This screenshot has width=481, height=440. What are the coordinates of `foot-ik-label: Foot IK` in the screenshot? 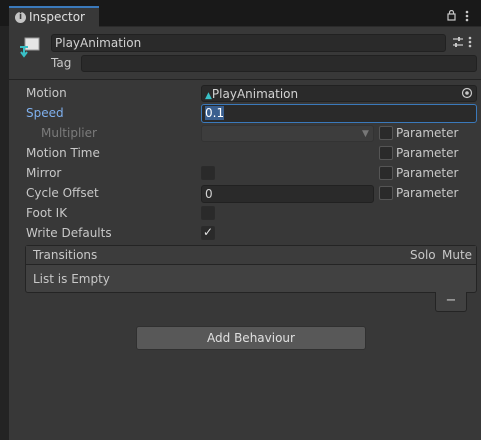 It's located at (47, 213).